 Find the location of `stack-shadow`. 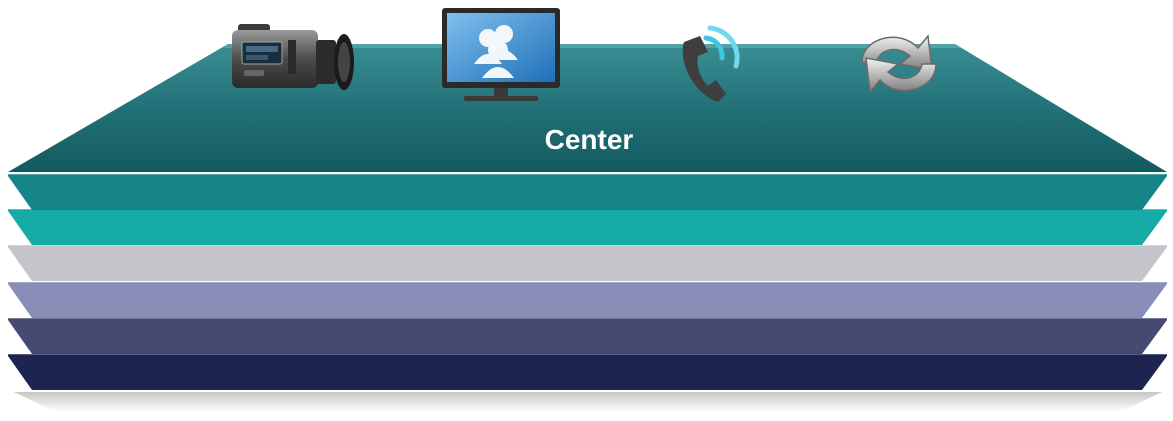

stack-shadow is located at coordinates (588, 402).